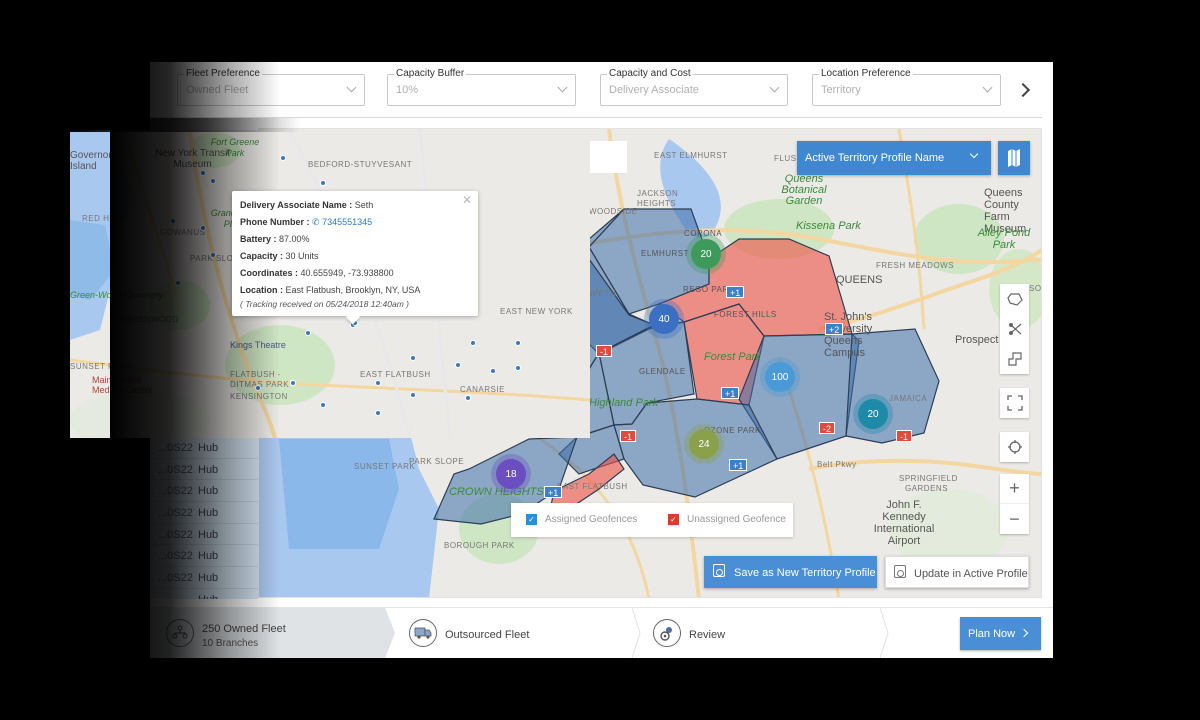 The image size is (1200, 720). What do you see at coordinates (658, 198) in the screenshot?
I see `map-label: JACKSON HEIGHTS` at bounding box center [658, 198].